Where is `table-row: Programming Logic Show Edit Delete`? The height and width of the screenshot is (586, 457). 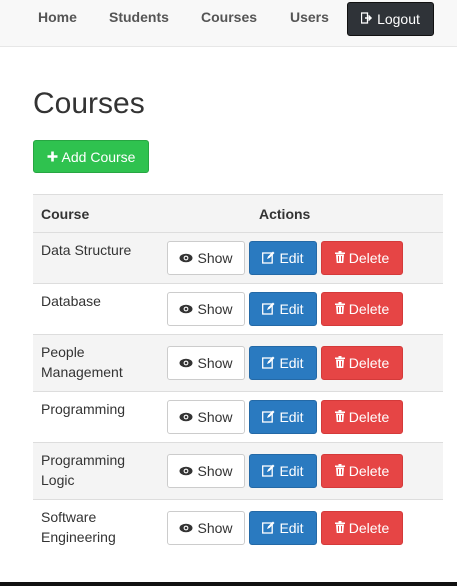
table-row: Programming Logic Show Edit Delete is located at coordinates (238, 471).